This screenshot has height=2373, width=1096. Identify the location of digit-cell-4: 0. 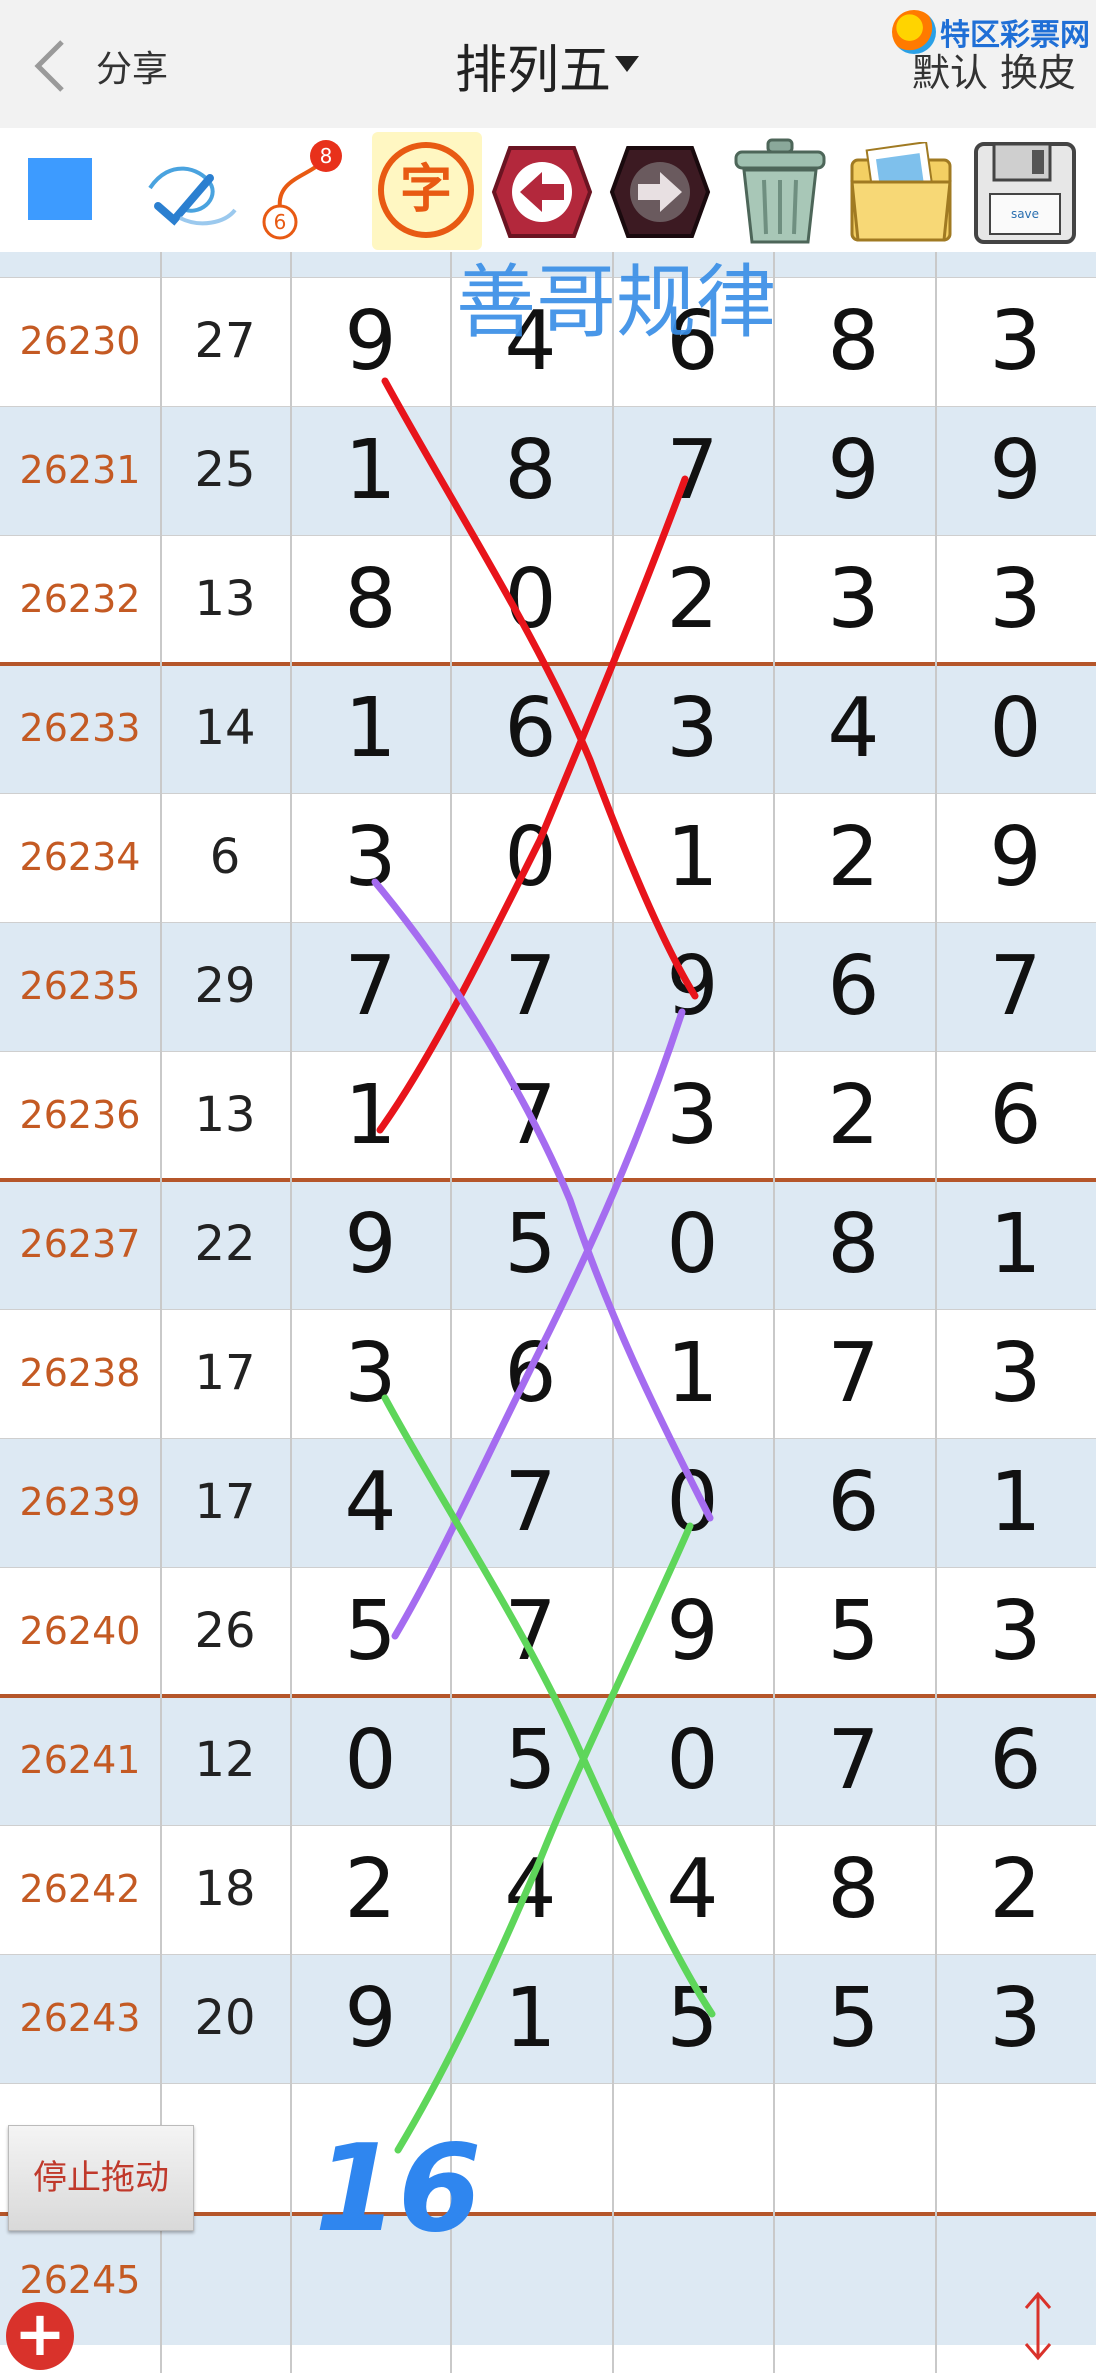
(853, 264).